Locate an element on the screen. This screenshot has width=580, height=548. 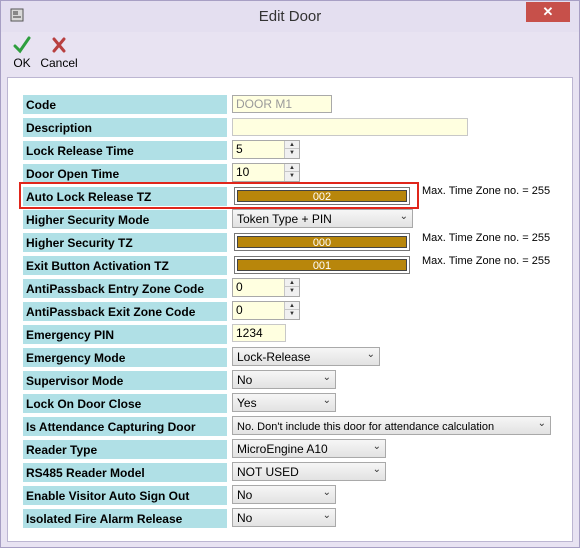
exit-button-activation-tz-field: 001 is located at coordinates (322, 265).